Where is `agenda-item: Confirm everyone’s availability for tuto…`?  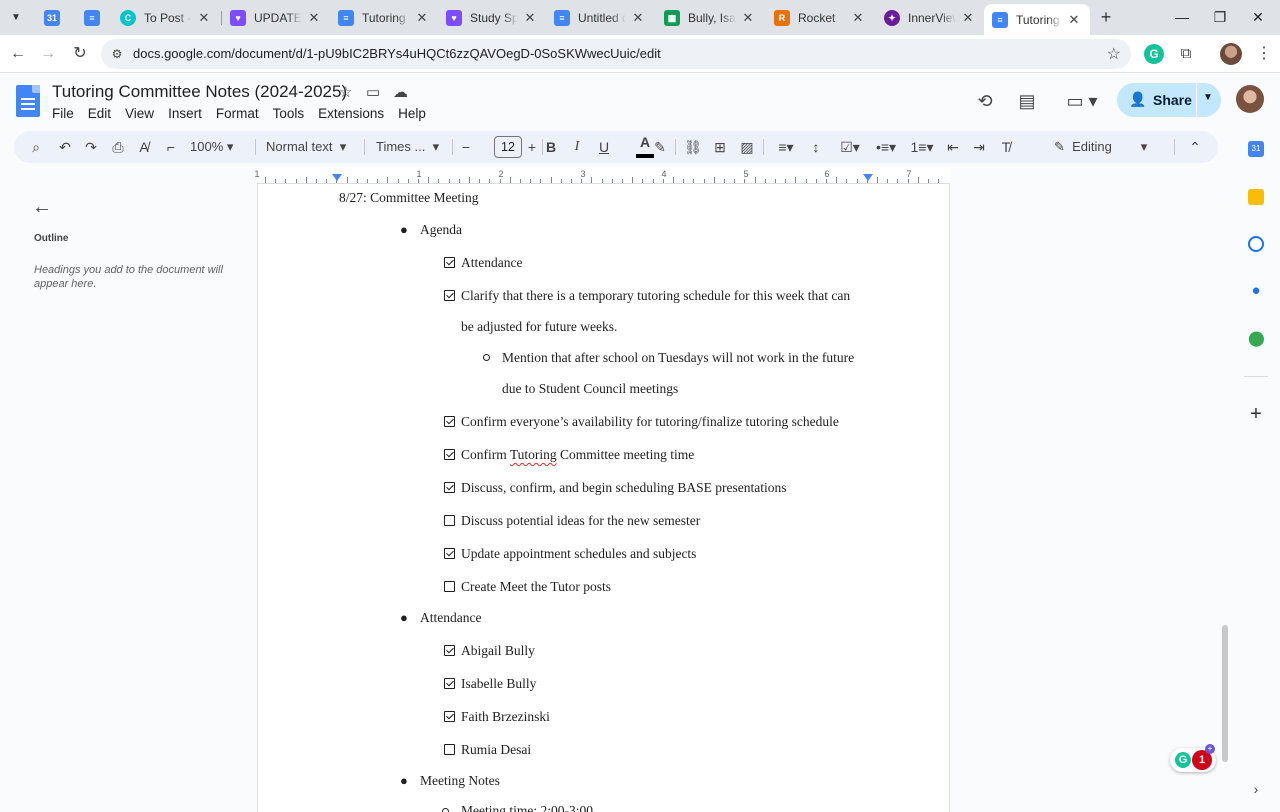
agenda-item: Confirm everyone’s availability for tuto… is located at coordinates (650, 422).